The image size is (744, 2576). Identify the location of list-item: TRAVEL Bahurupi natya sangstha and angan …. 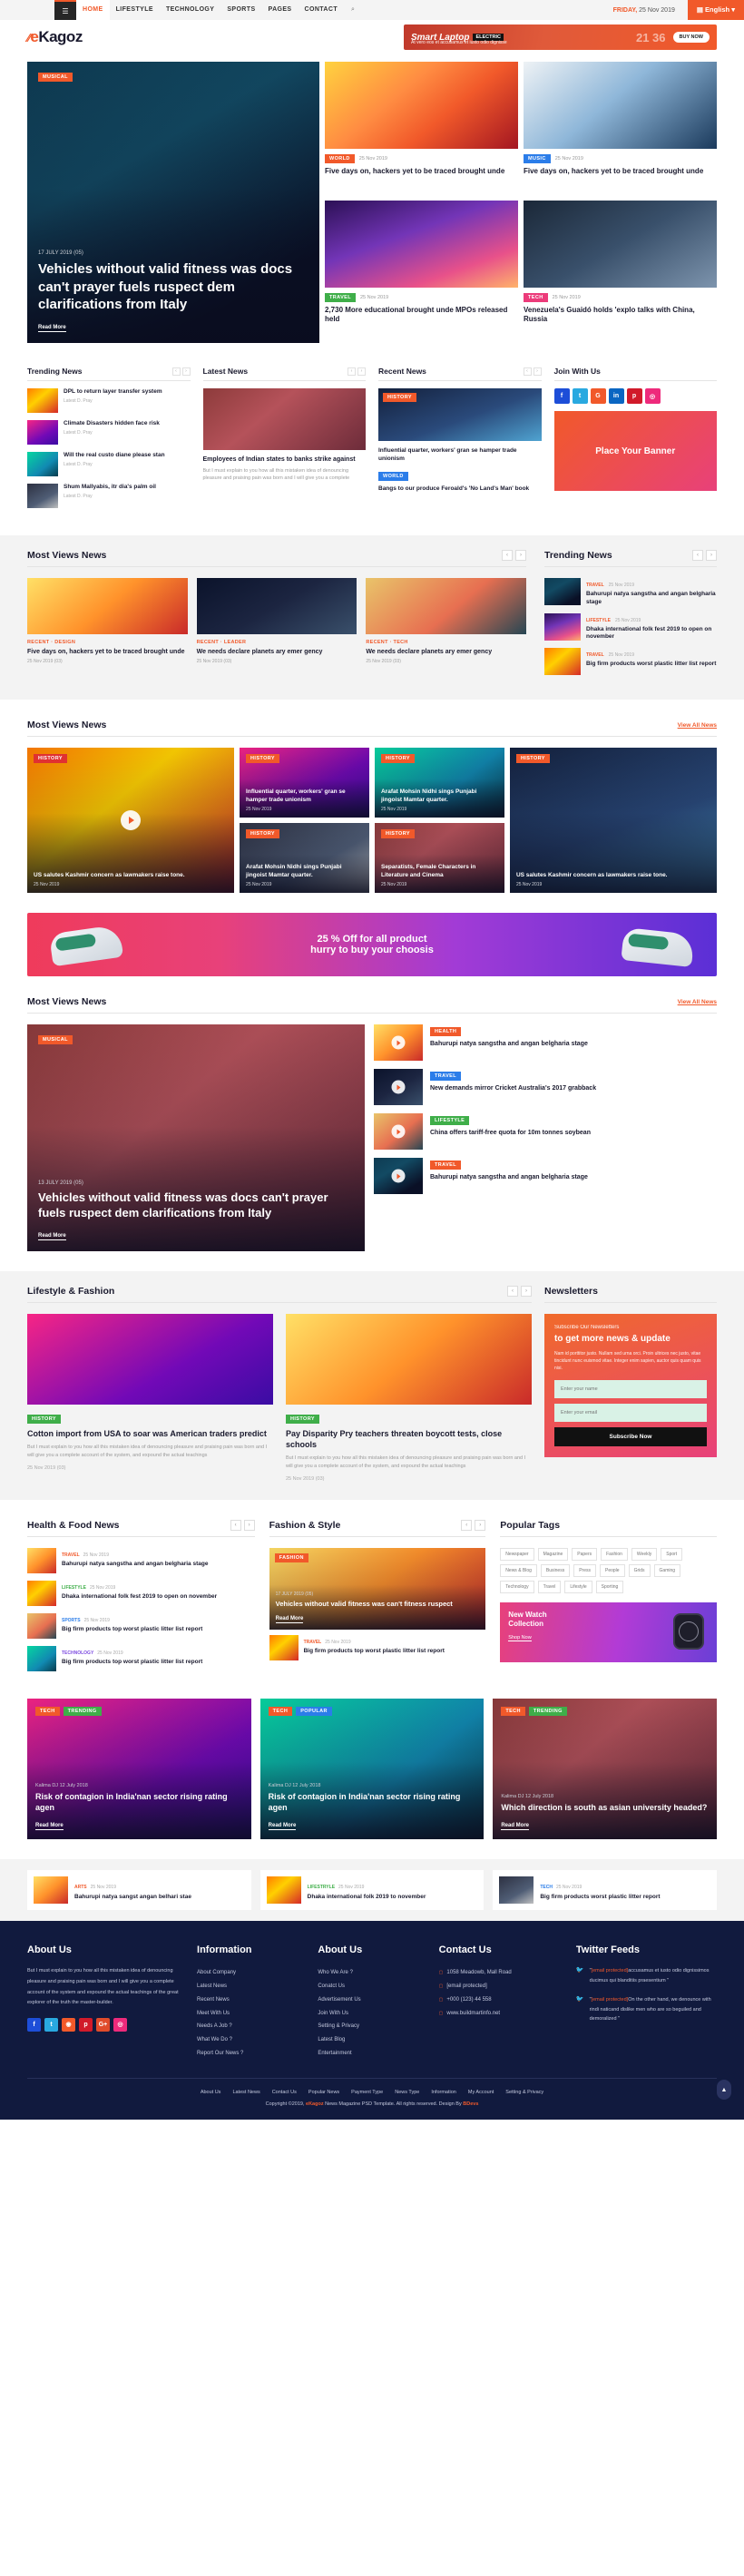
(545, 1176).